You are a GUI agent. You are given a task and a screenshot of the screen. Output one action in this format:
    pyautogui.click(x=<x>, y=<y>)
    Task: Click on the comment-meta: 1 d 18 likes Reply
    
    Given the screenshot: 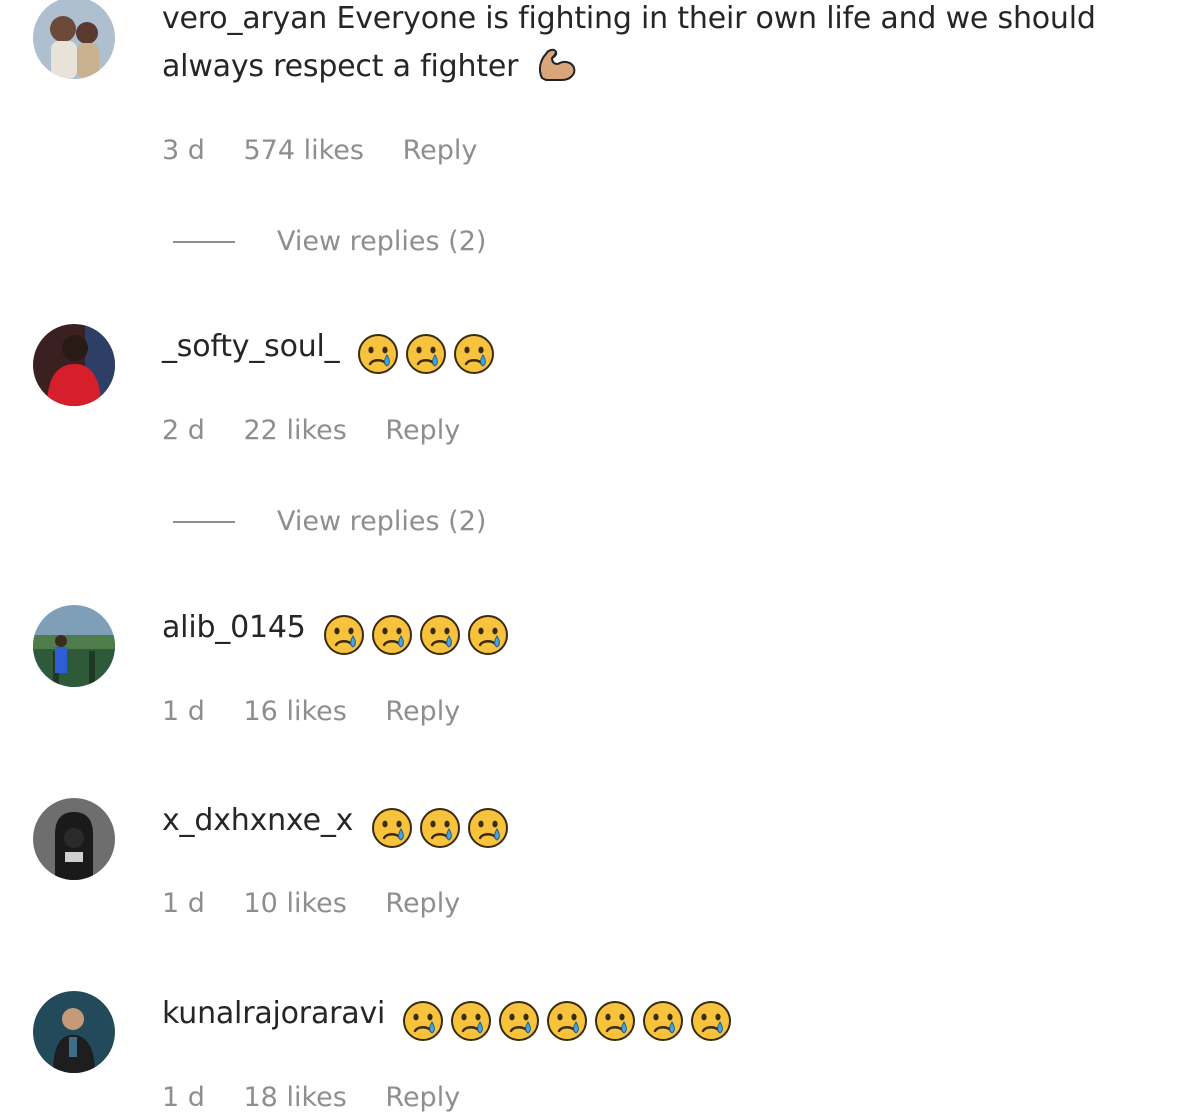 What is the action you would take?
    pyautogui.click(x=326, y=1097)
    